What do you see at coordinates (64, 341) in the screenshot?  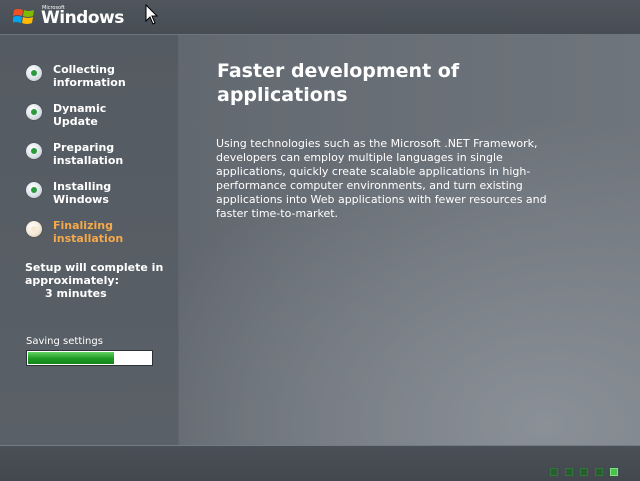 I see `progress-status-text: Saving settings` at bounding box center [64, 341].